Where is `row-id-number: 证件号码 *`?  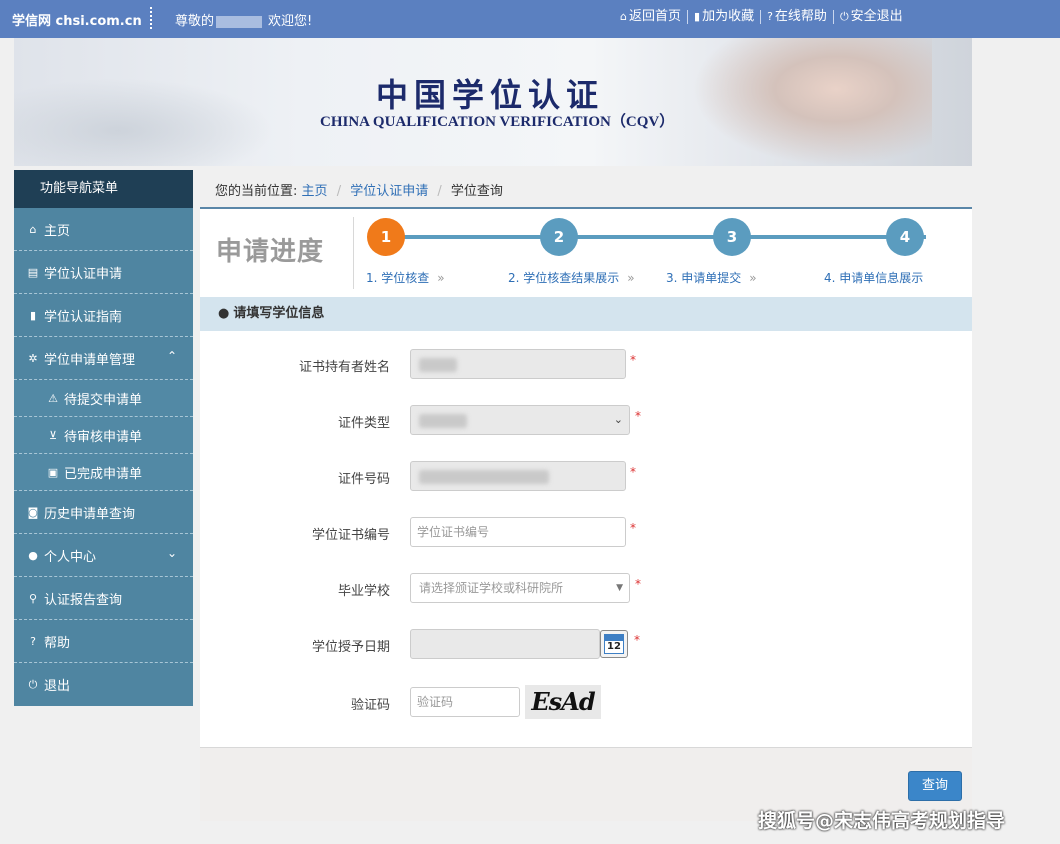 row-id-number: 证件号码 * is located at coordinates (586, 477).